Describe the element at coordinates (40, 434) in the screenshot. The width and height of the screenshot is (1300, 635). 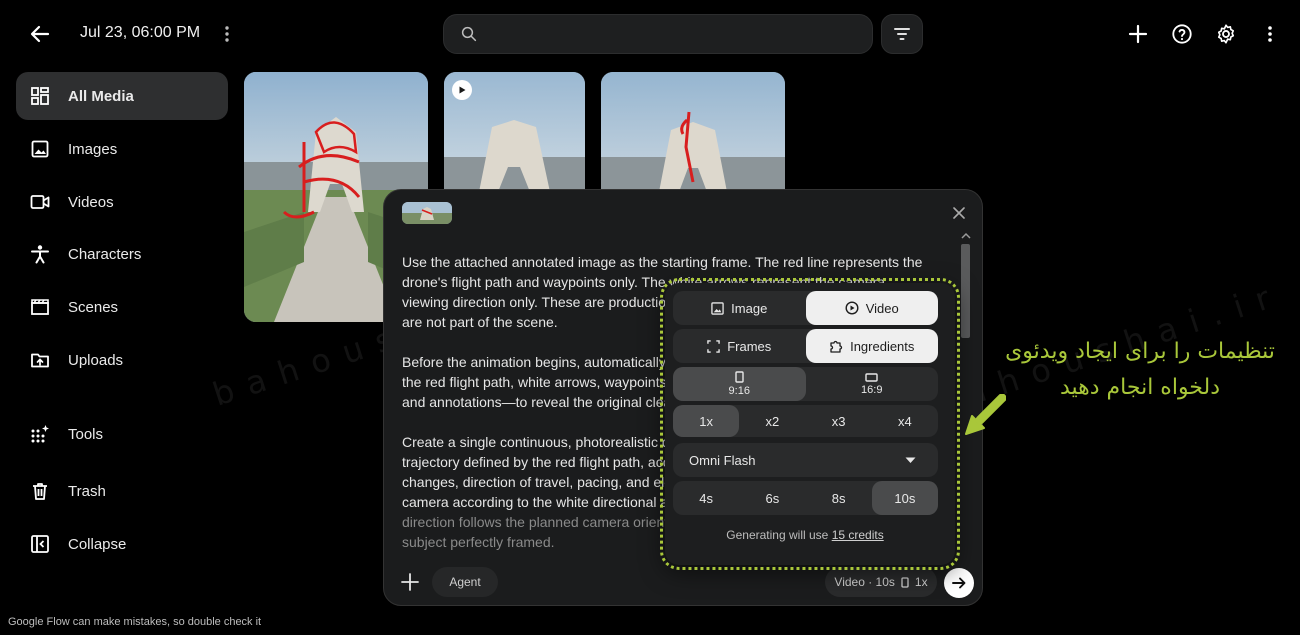
I see `sparkle-grid-icon` at that location.